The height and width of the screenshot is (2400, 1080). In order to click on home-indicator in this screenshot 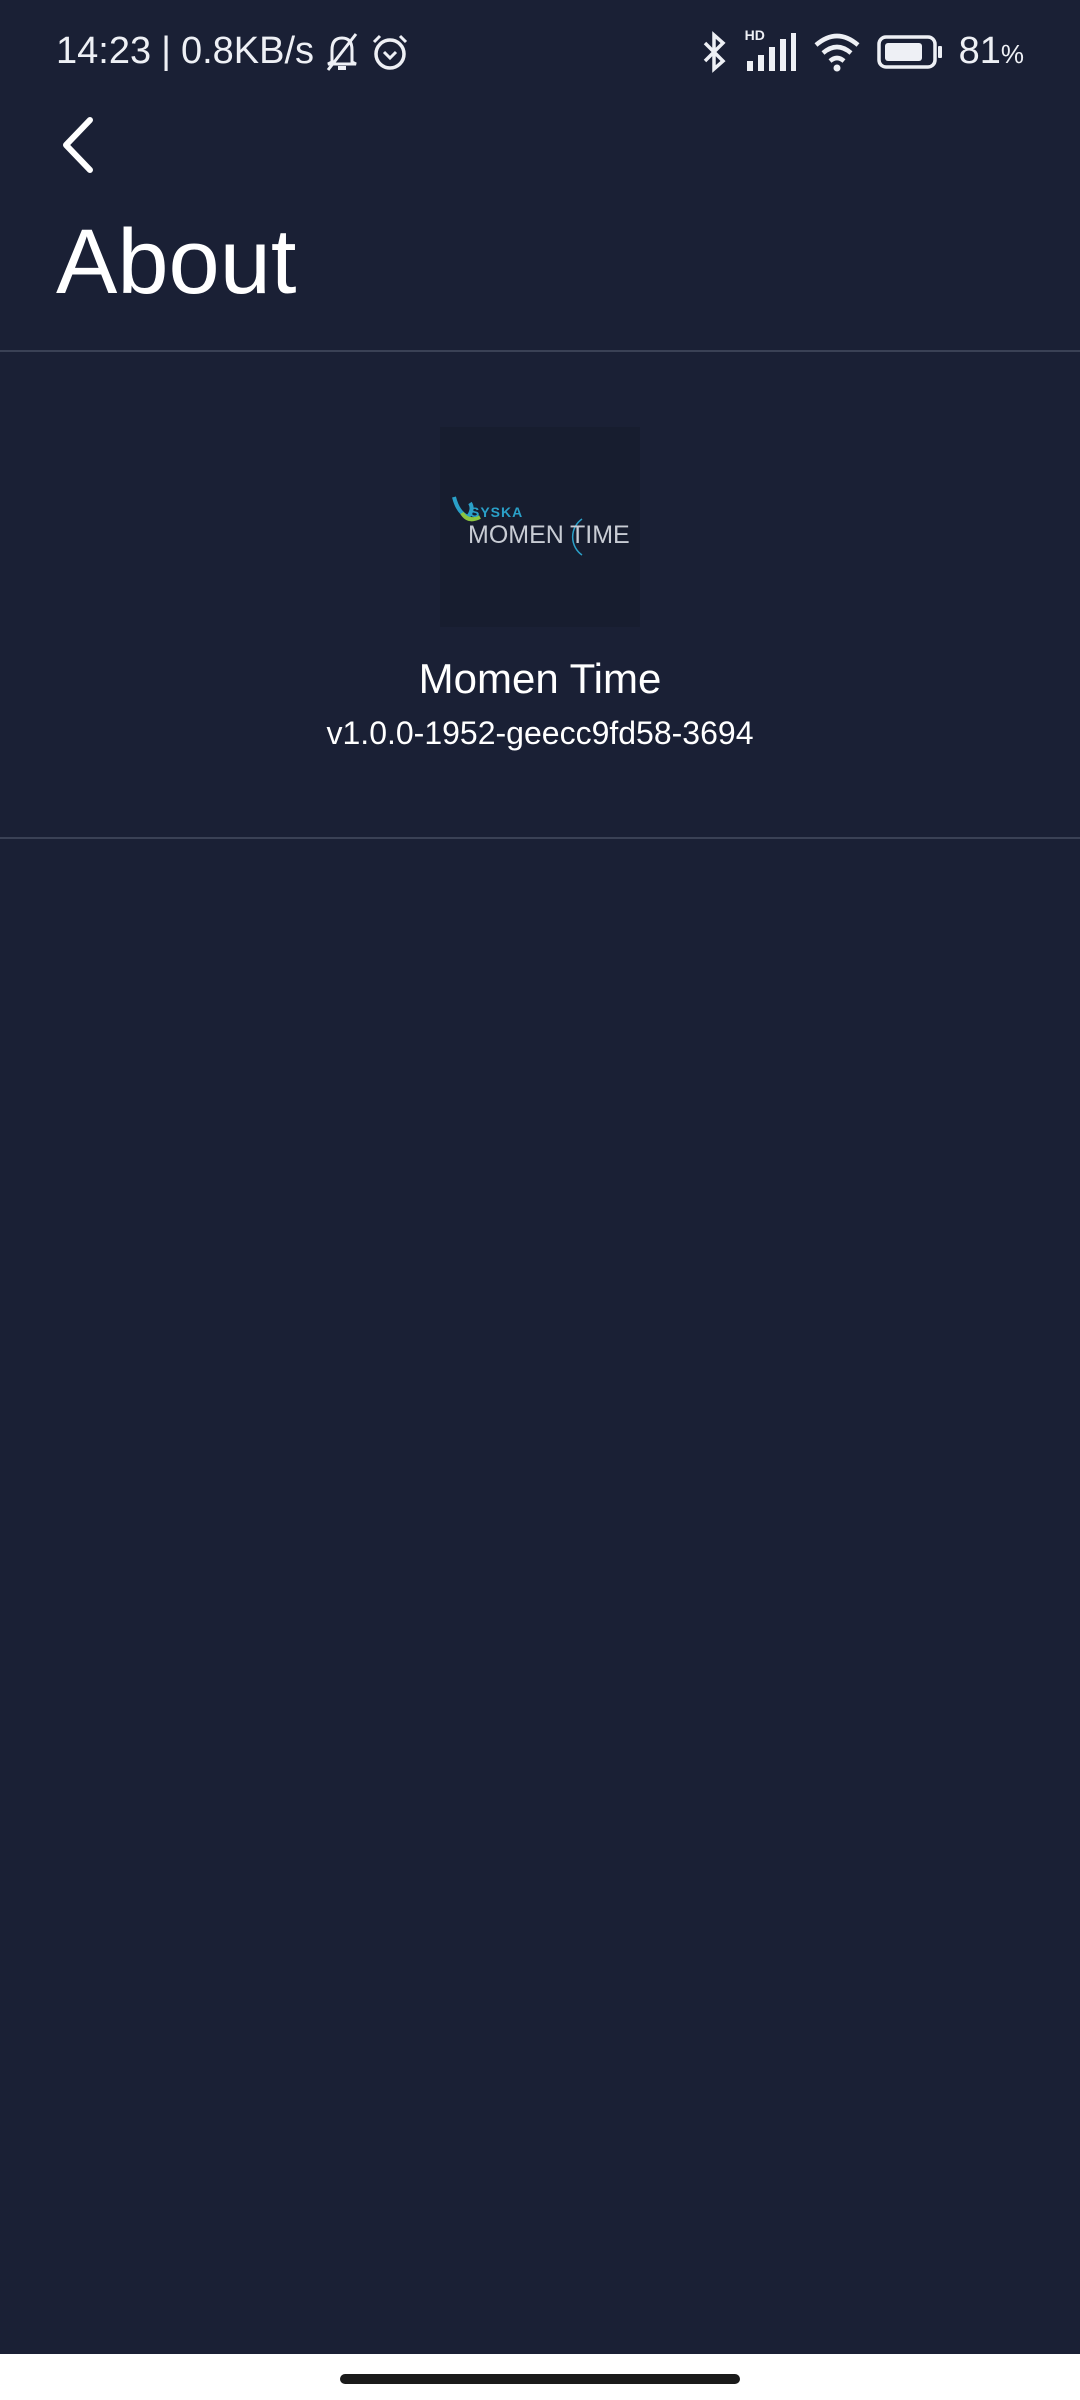, I will do `click(540, 2379)`.